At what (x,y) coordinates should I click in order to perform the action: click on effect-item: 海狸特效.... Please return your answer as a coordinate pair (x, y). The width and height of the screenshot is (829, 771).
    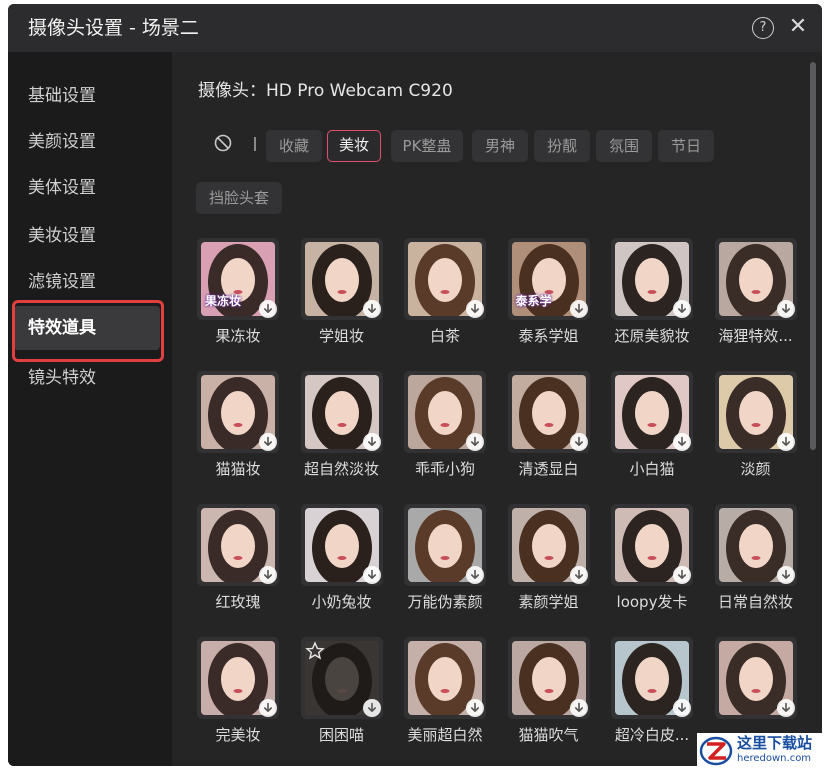
    Looking at the image, I should click on (745, 298).